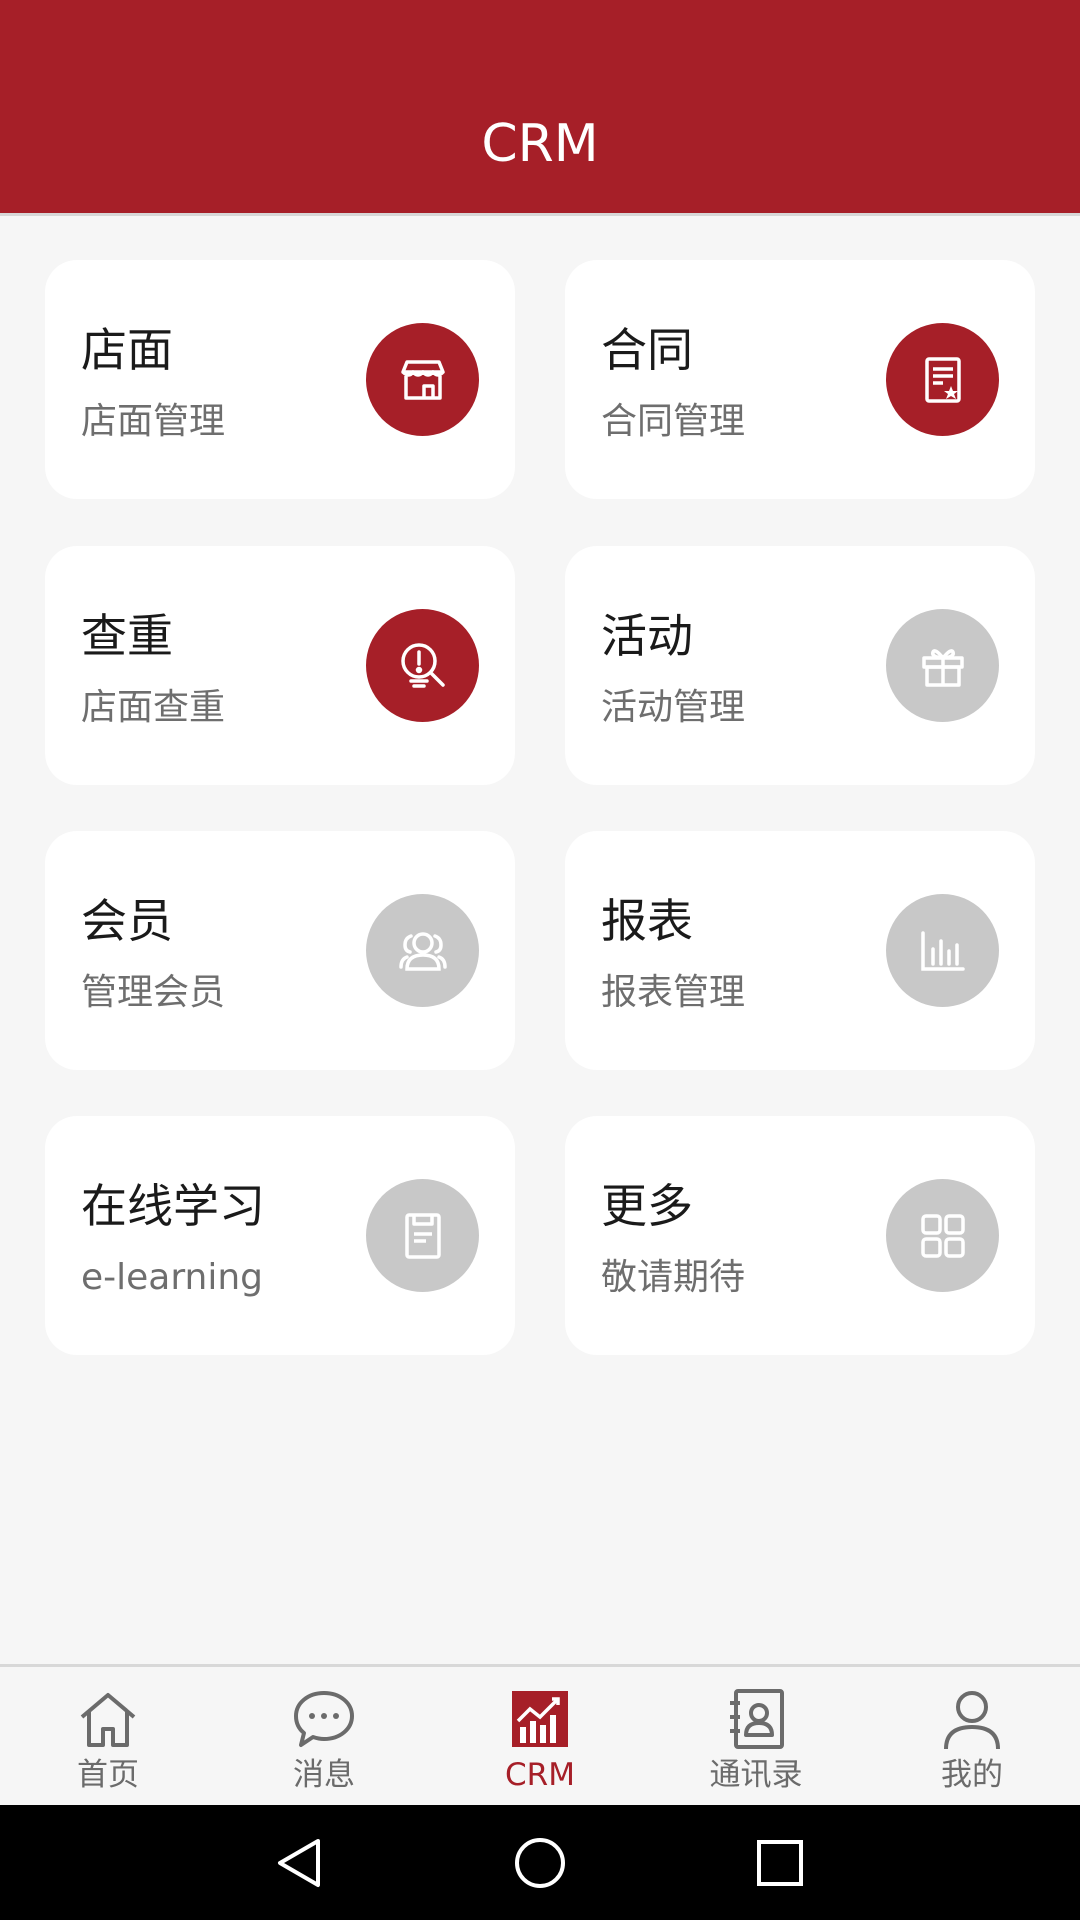 This screenshot has width=1080, height=1920. What do you see at coordinates (942, 379) in the screenshot?
I see `contract-icon` at bounding box center [942, 379].